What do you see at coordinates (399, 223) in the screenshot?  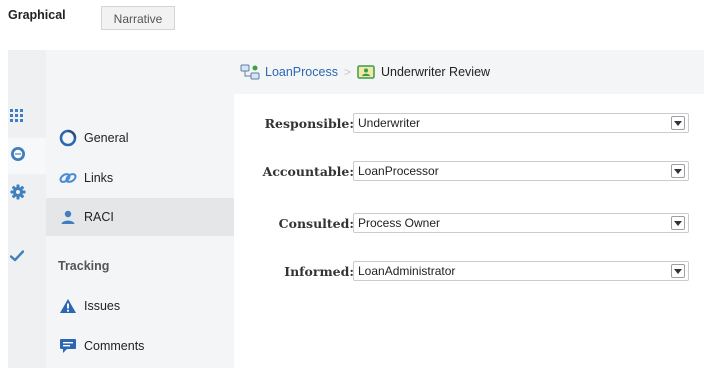 I see `consulted-value: Process Owner` at bounding box center [399, 223].